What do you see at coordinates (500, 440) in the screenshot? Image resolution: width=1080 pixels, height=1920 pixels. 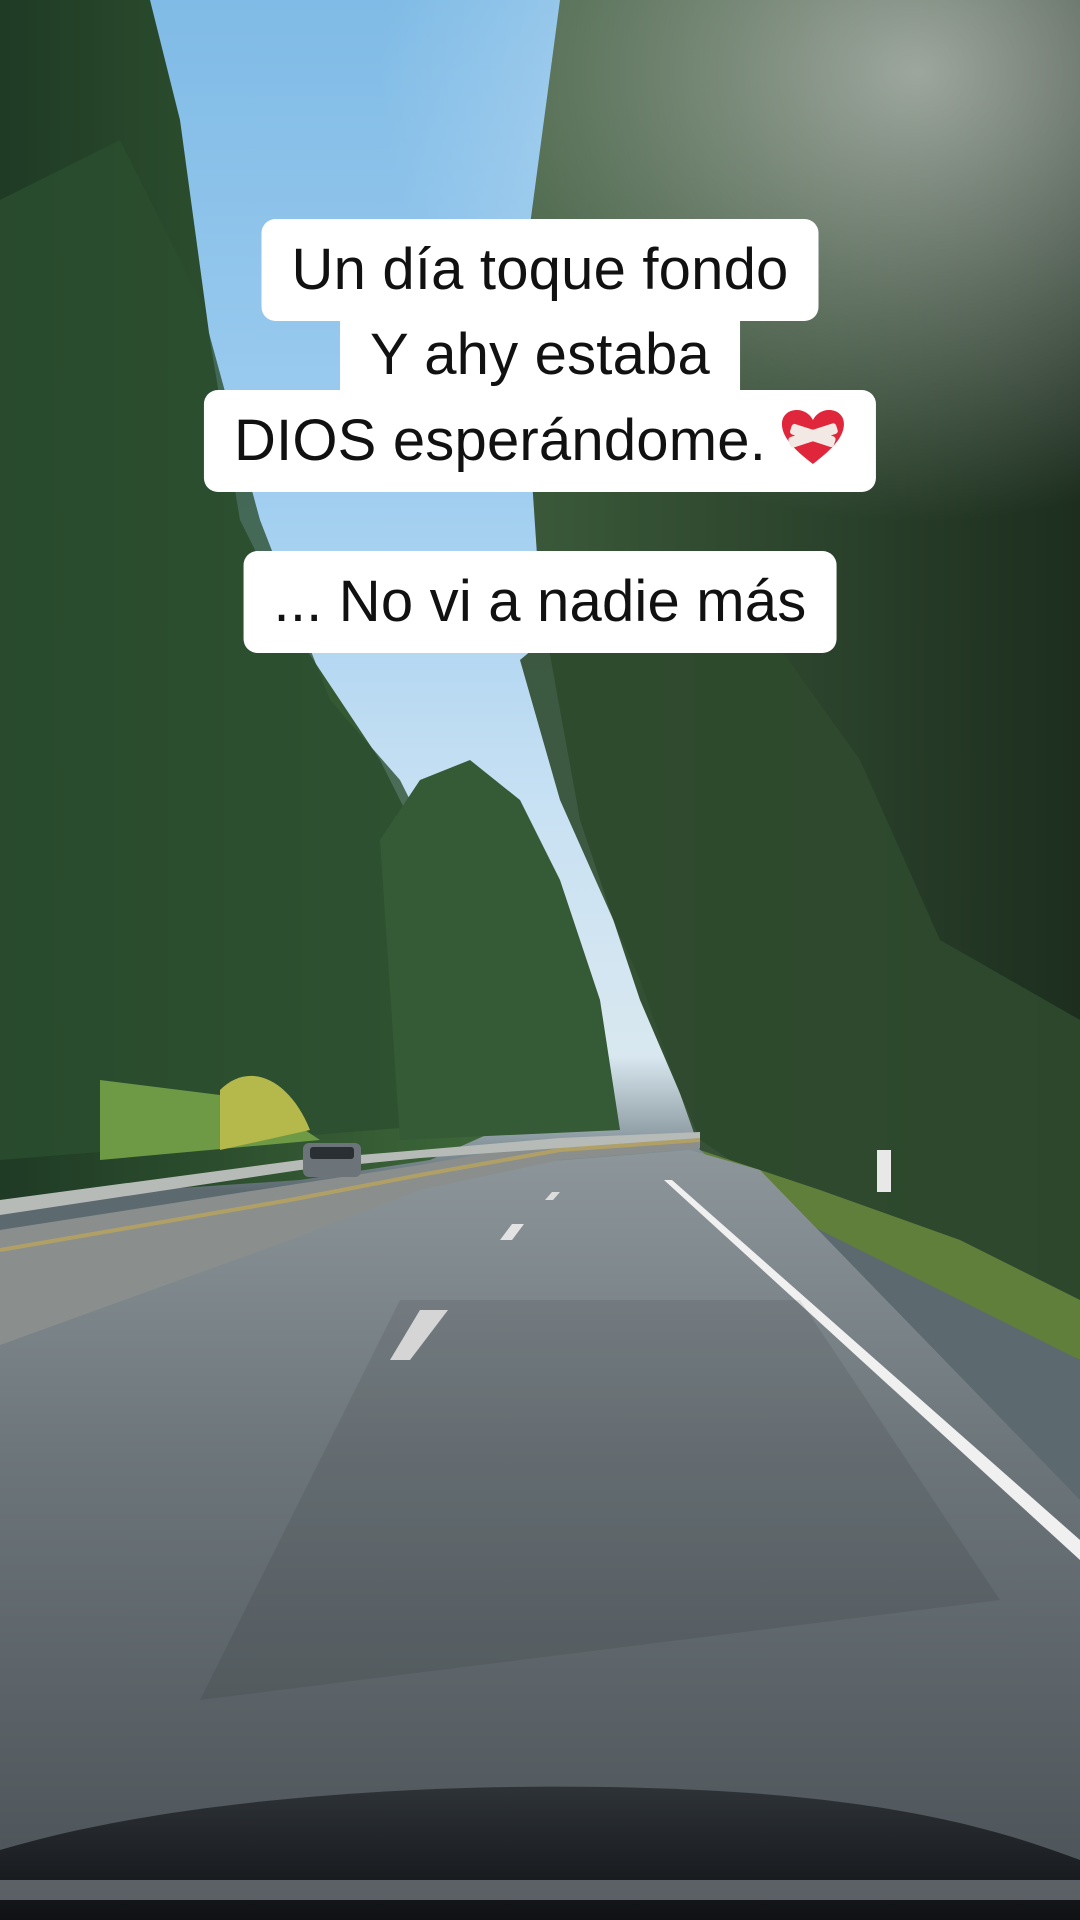 I see `caption-line-3-text: DIOS esperándome.` at bounding box center [500, 440].